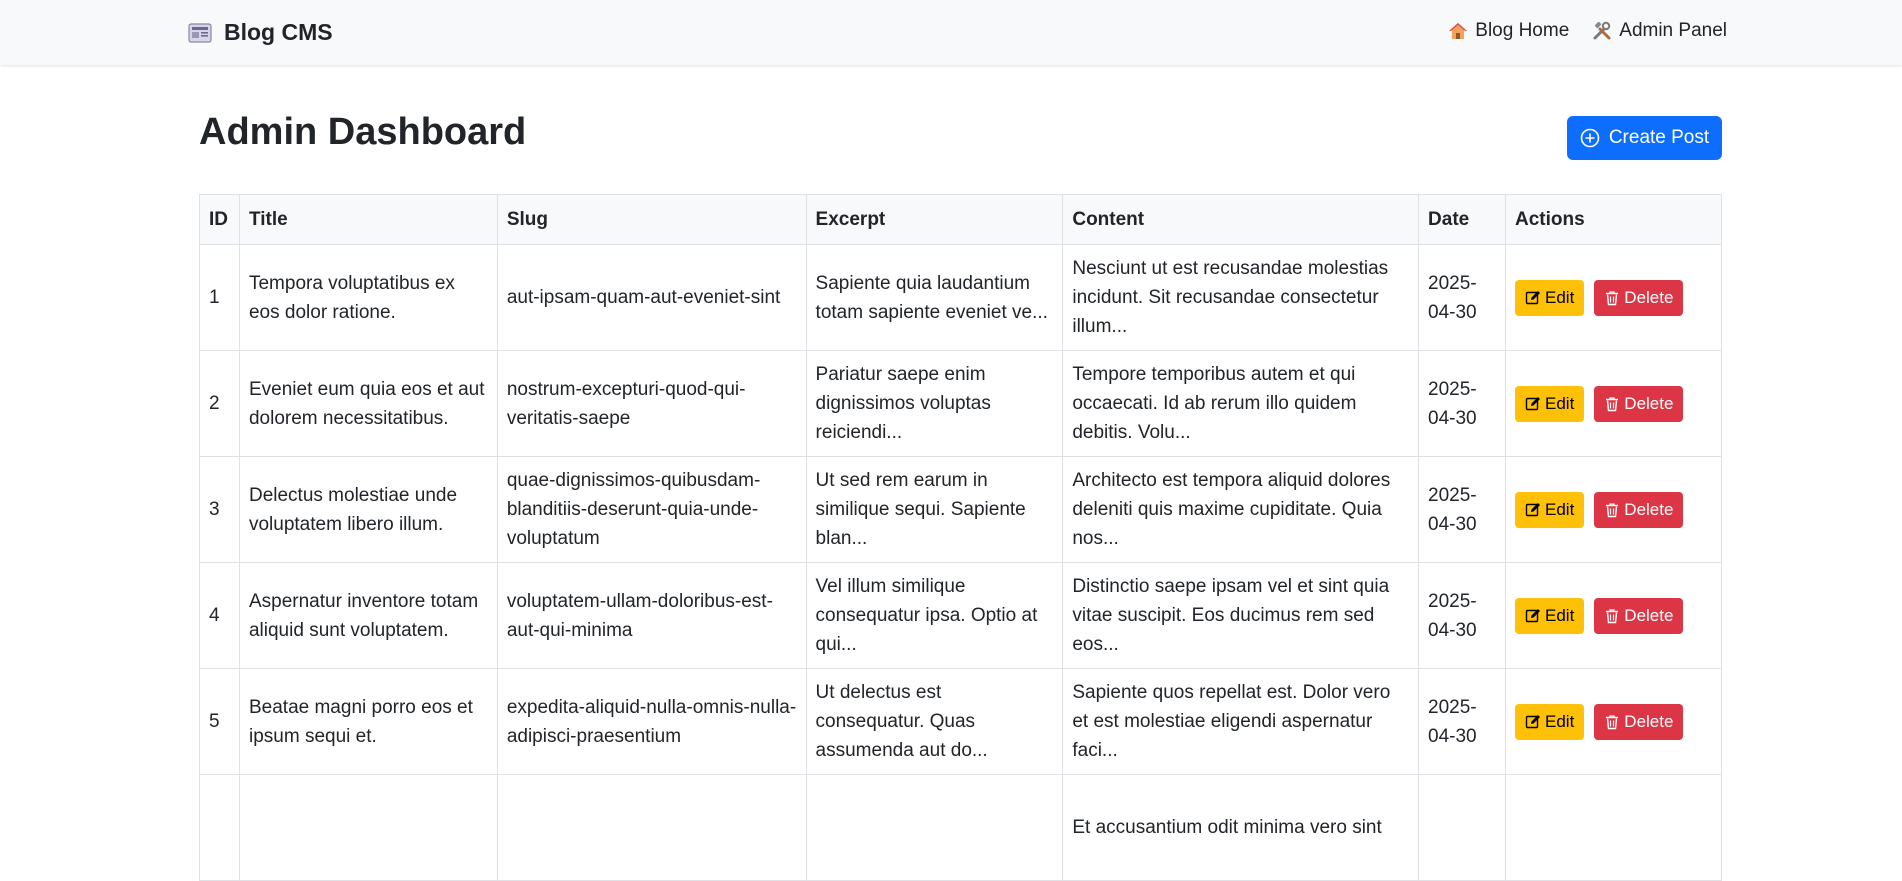 The width and height of the screenshot is (1902, 881). What do you see at coordinates (934, 827) in the screenshot?
I see `cell-excerpt` at bounding box center [934, 827].